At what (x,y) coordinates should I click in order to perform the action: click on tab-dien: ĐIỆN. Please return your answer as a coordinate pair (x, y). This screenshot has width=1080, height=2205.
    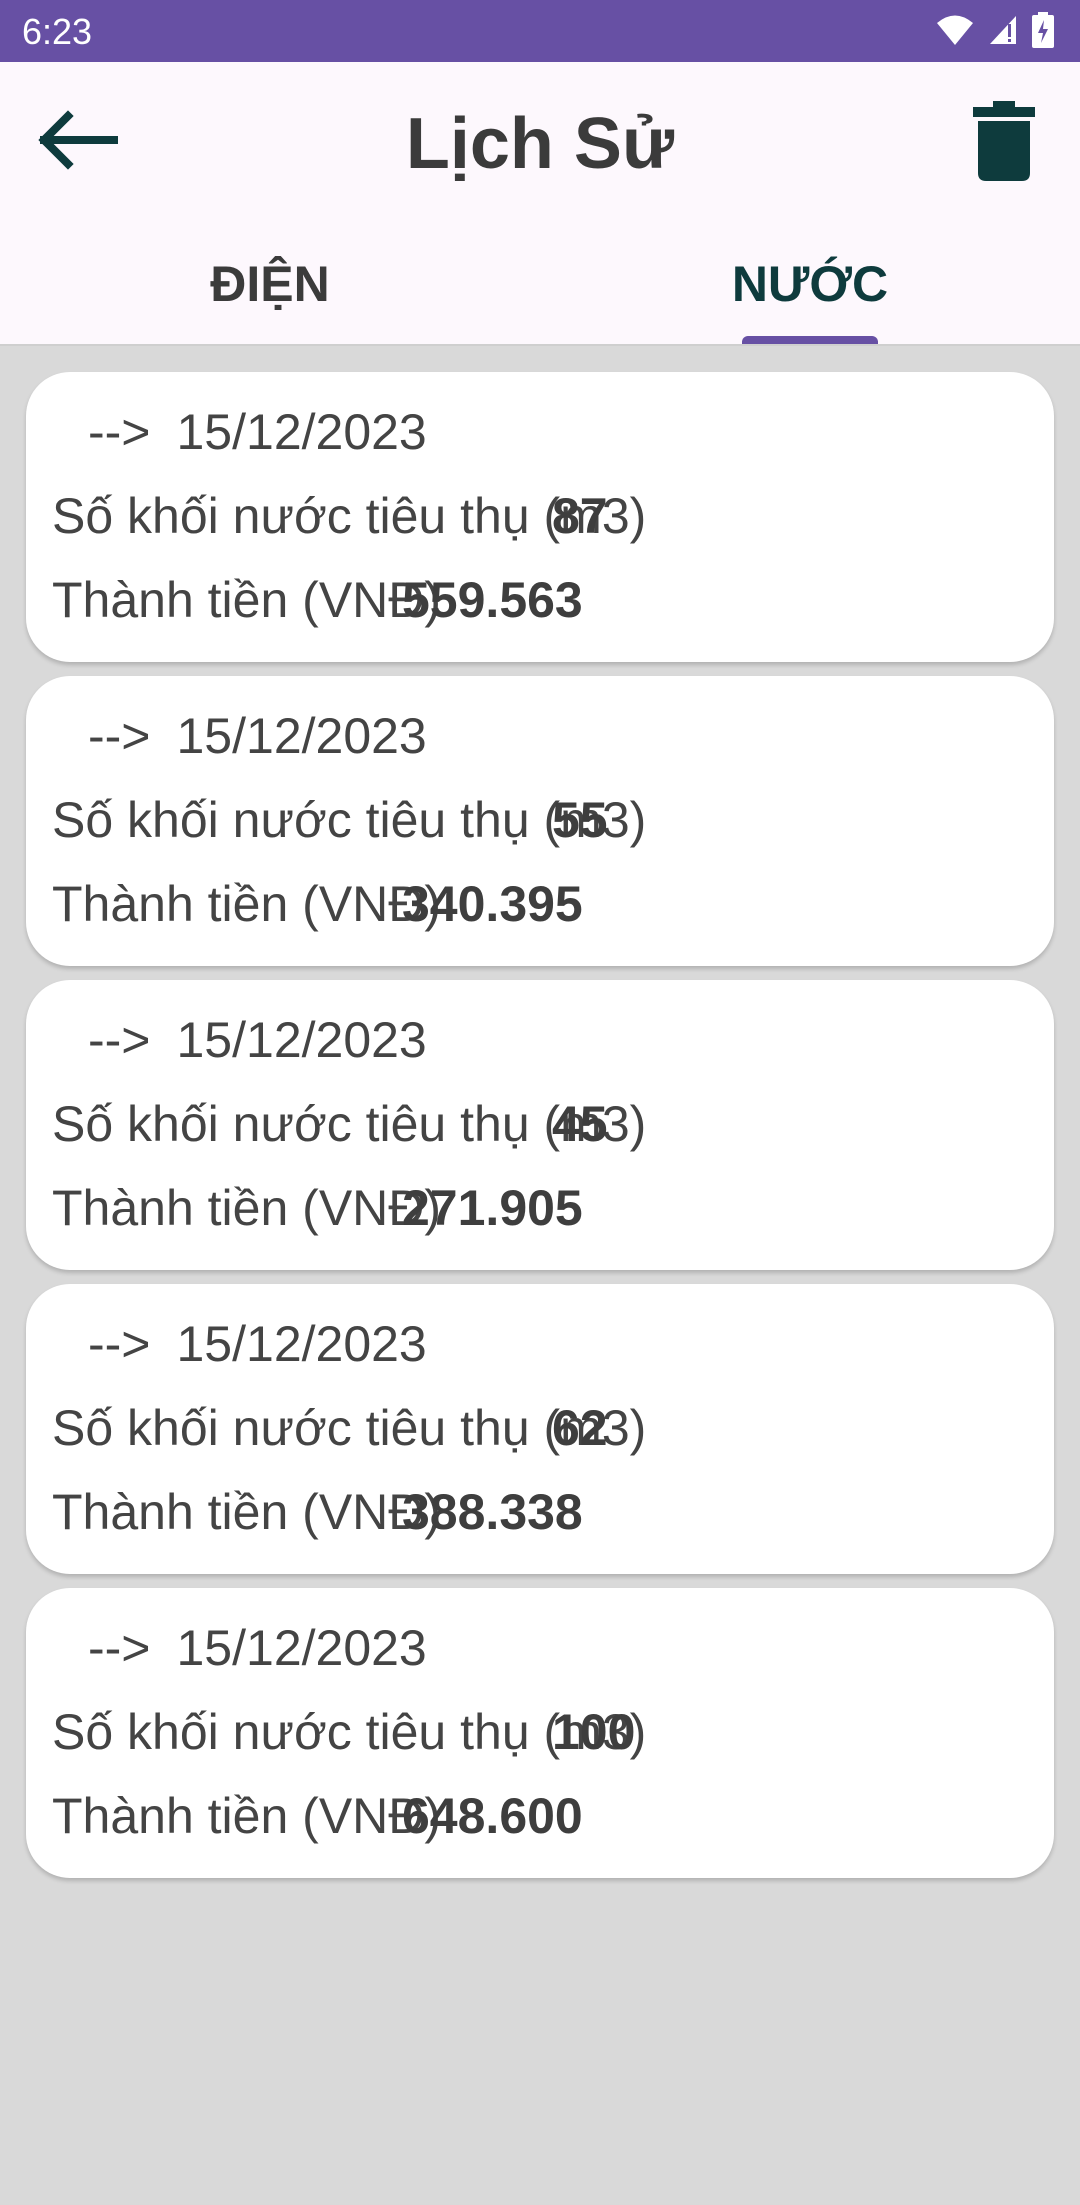
    Looking at the image, I should click on (270, 282).